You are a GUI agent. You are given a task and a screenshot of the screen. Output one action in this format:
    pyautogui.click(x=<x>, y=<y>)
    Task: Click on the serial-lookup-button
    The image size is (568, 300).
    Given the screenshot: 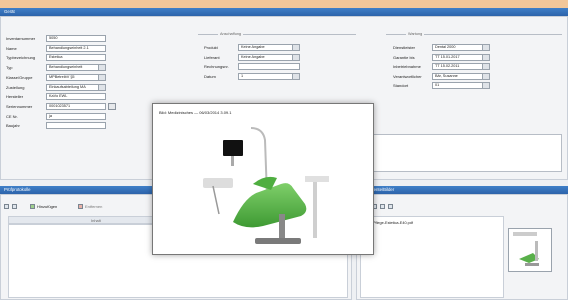 What is the action you would take?
    pyautogui.click(x=112, y=106)
    